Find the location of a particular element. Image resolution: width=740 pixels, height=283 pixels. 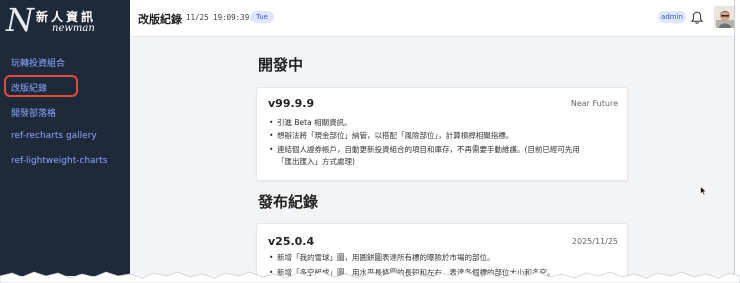

logo-initial: N is located at coordinates (20, 20).